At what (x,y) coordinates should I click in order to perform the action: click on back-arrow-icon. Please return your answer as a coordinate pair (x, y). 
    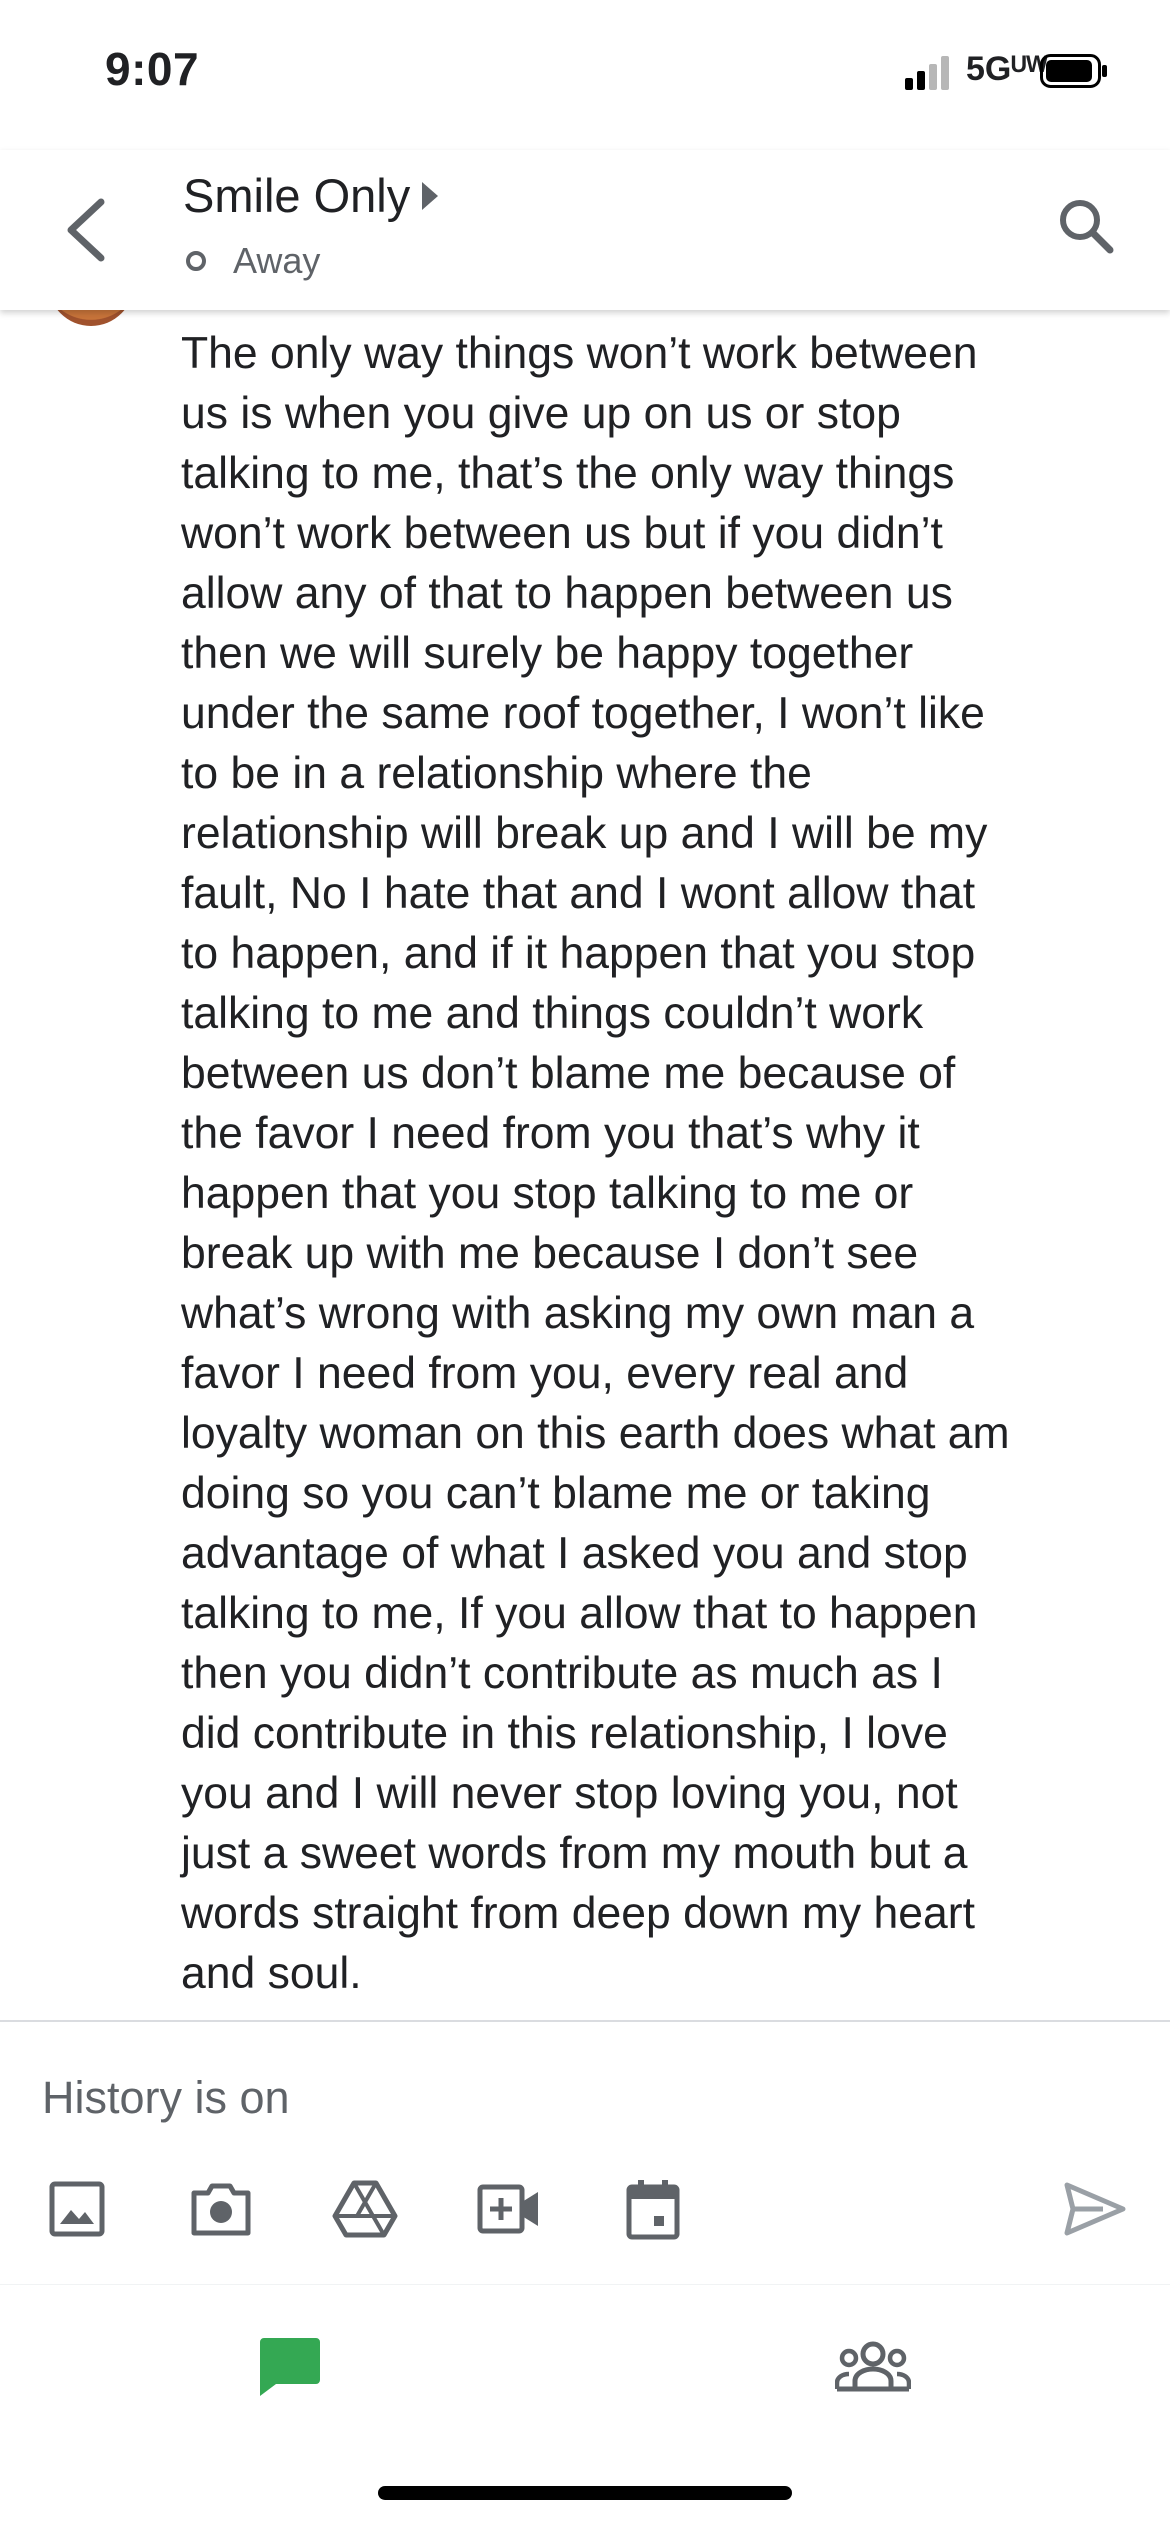
    Looking at the image, I should click on (86, 230).